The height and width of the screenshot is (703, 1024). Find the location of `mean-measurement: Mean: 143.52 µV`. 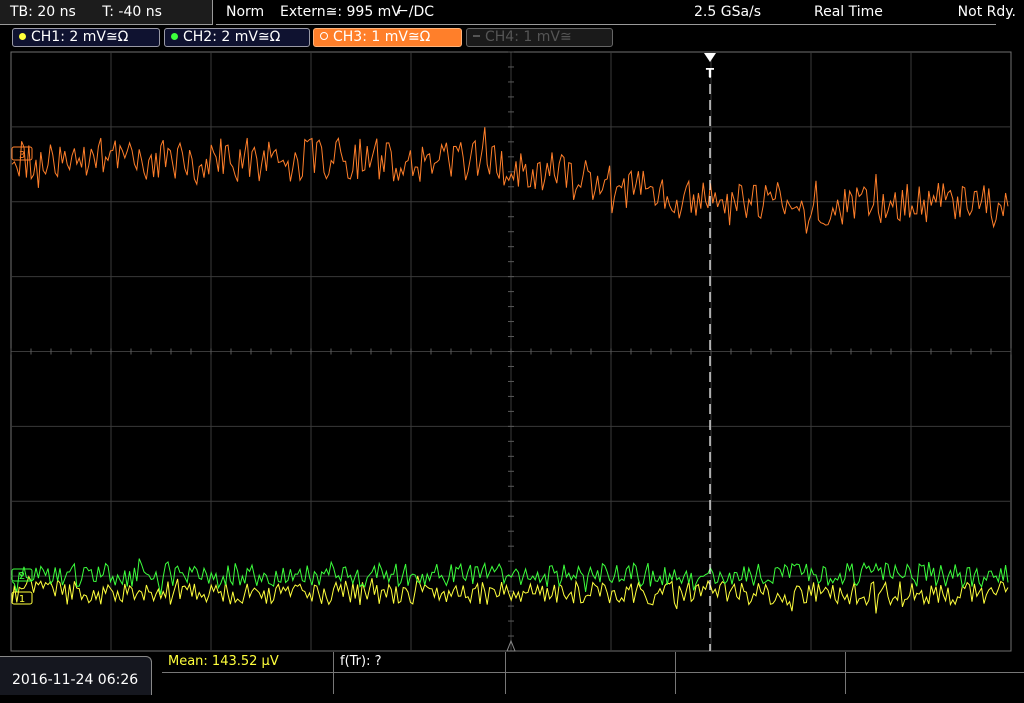

mean-measurement: Mean: 143.52 µV is located at coordinates (223, 661).